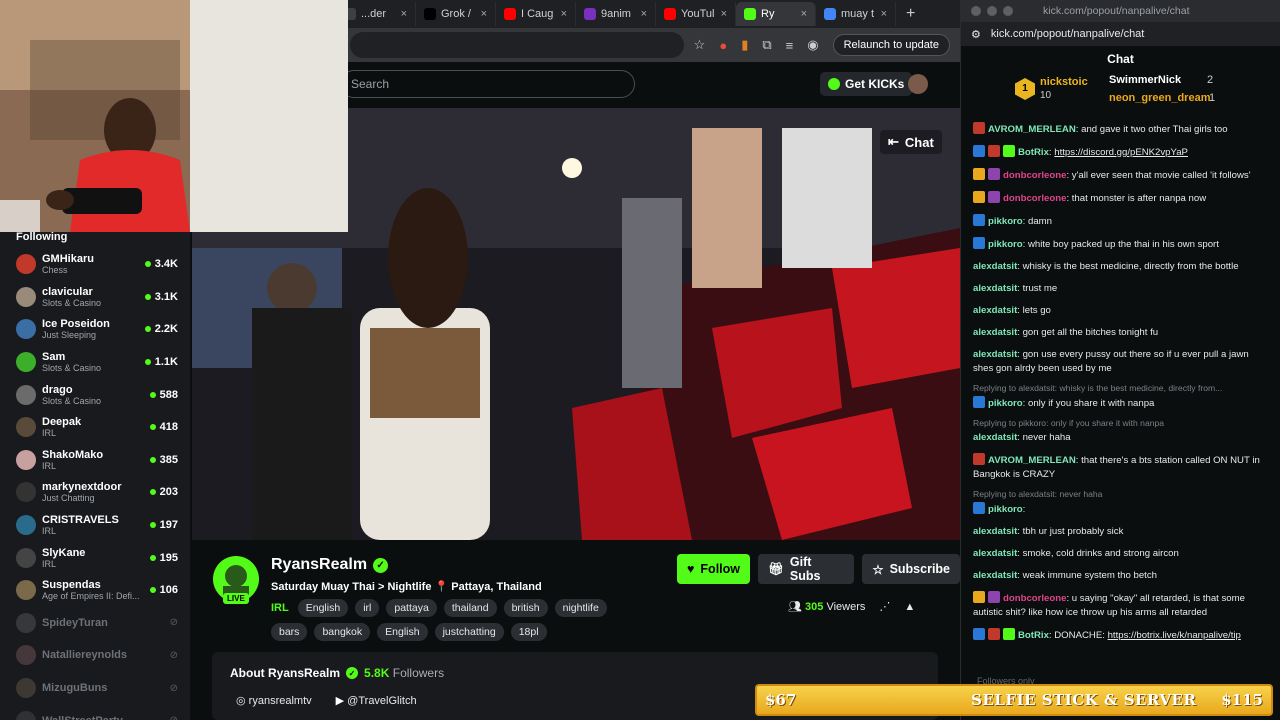  Describe the element at coordinates (376, 700) in the screenshot. I see `youtube-link: ▶ @TravelGlitch` at that location.